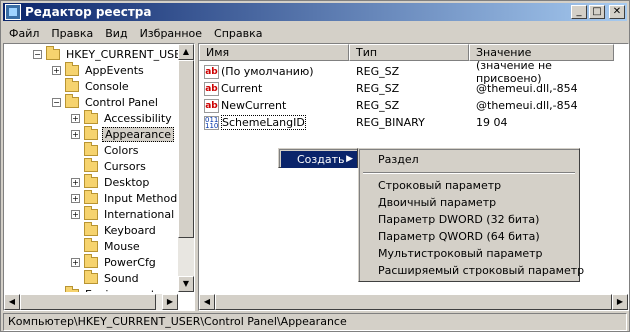 This screenshot has width=630, height=332. I want to click on value-name: Current, so click(242, 88).